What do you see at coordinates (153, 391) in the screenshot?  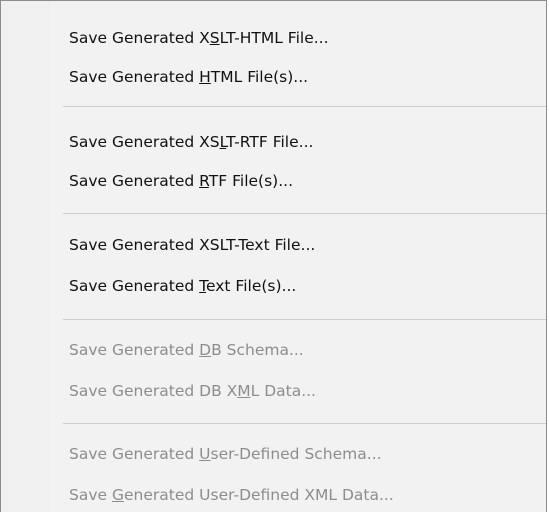 I see `menu-item-label: Save Generated DB X` at bounding box center [153, 391].